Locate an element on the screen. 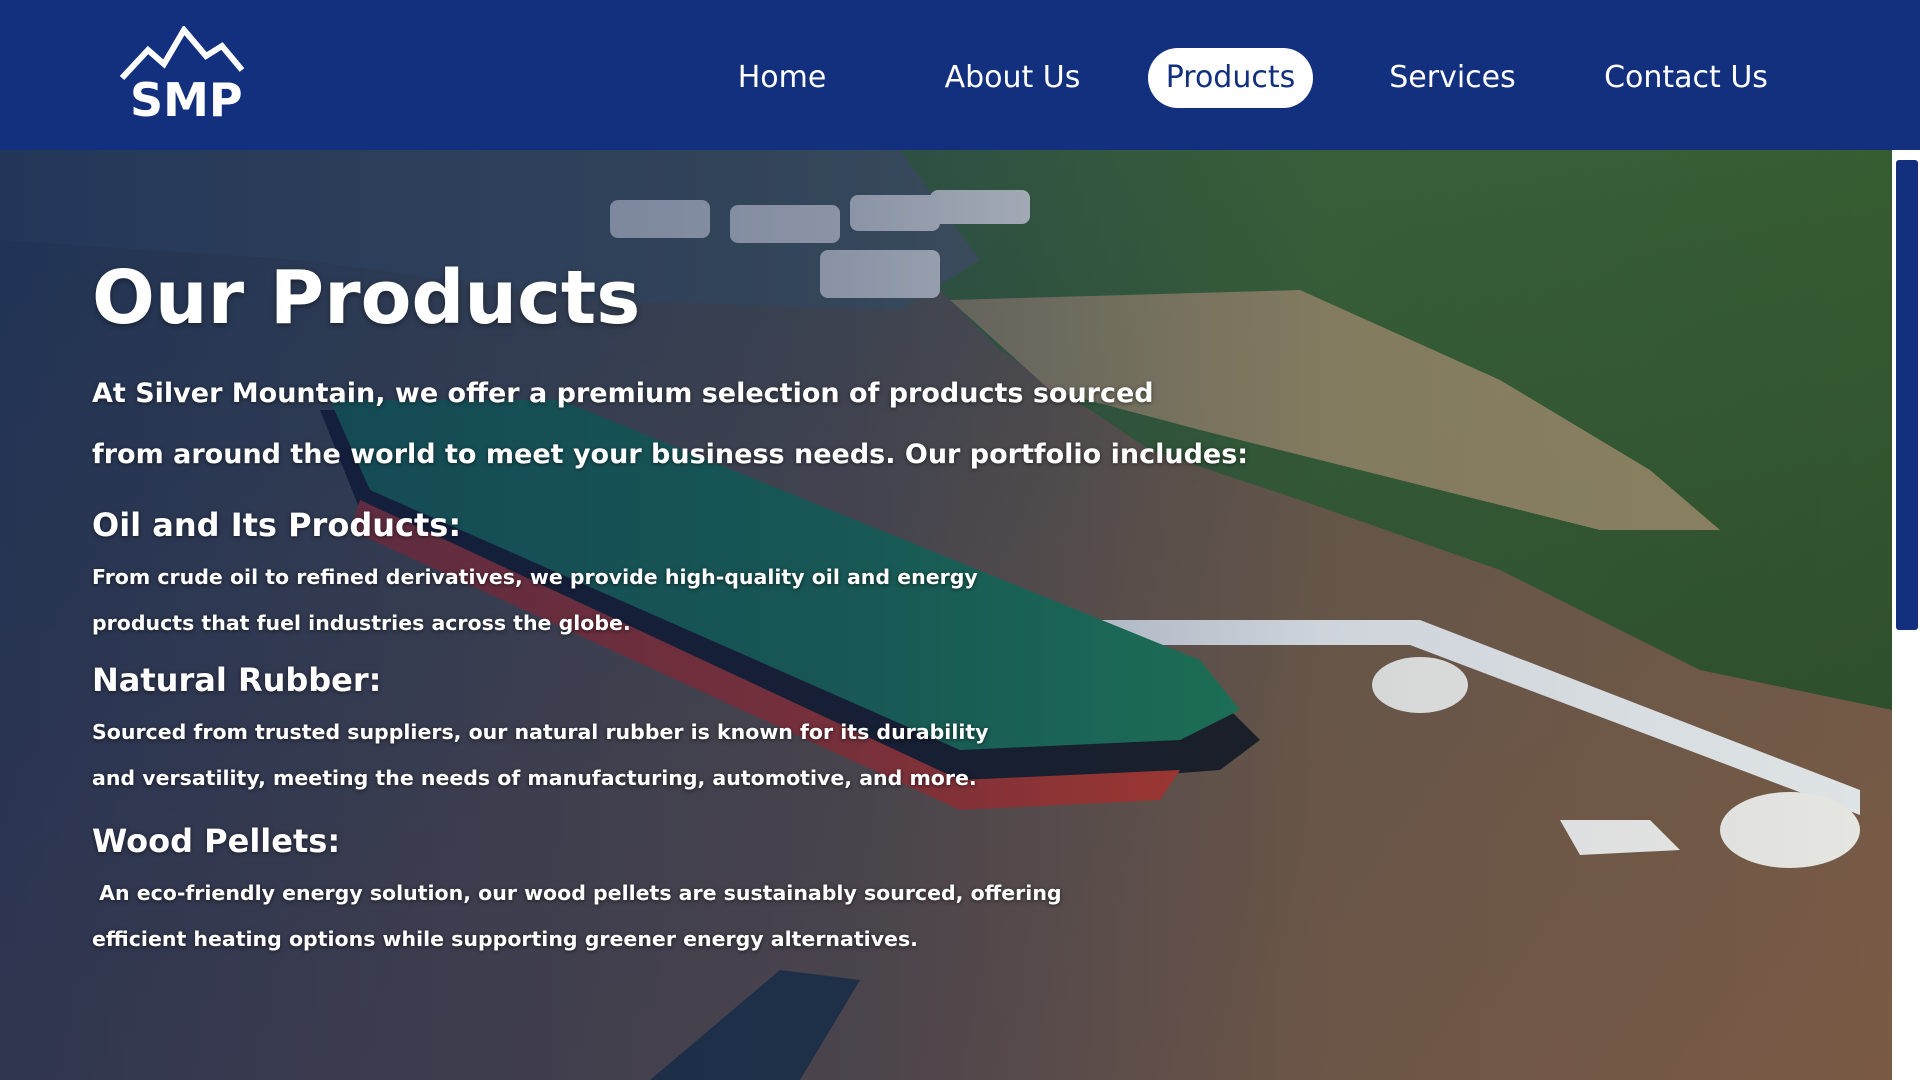 The height and width of the screenshot is (1080, 1920). nav-home: Home is located at coordinates (782, 78).